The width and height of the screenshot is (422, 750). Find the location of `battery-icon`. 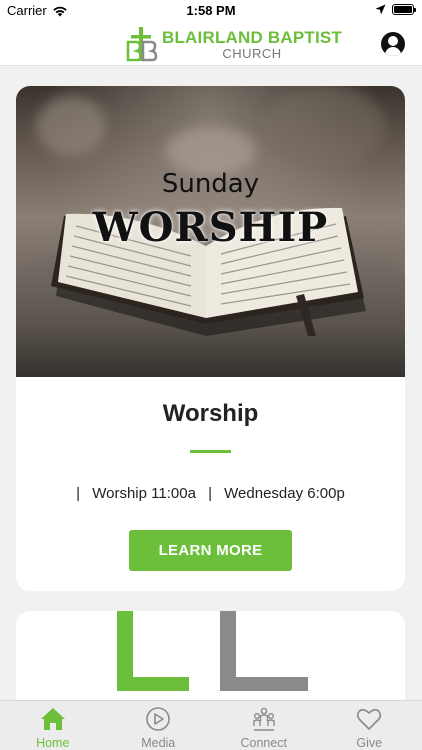

battery-icon is located at coordinates (404, 9).